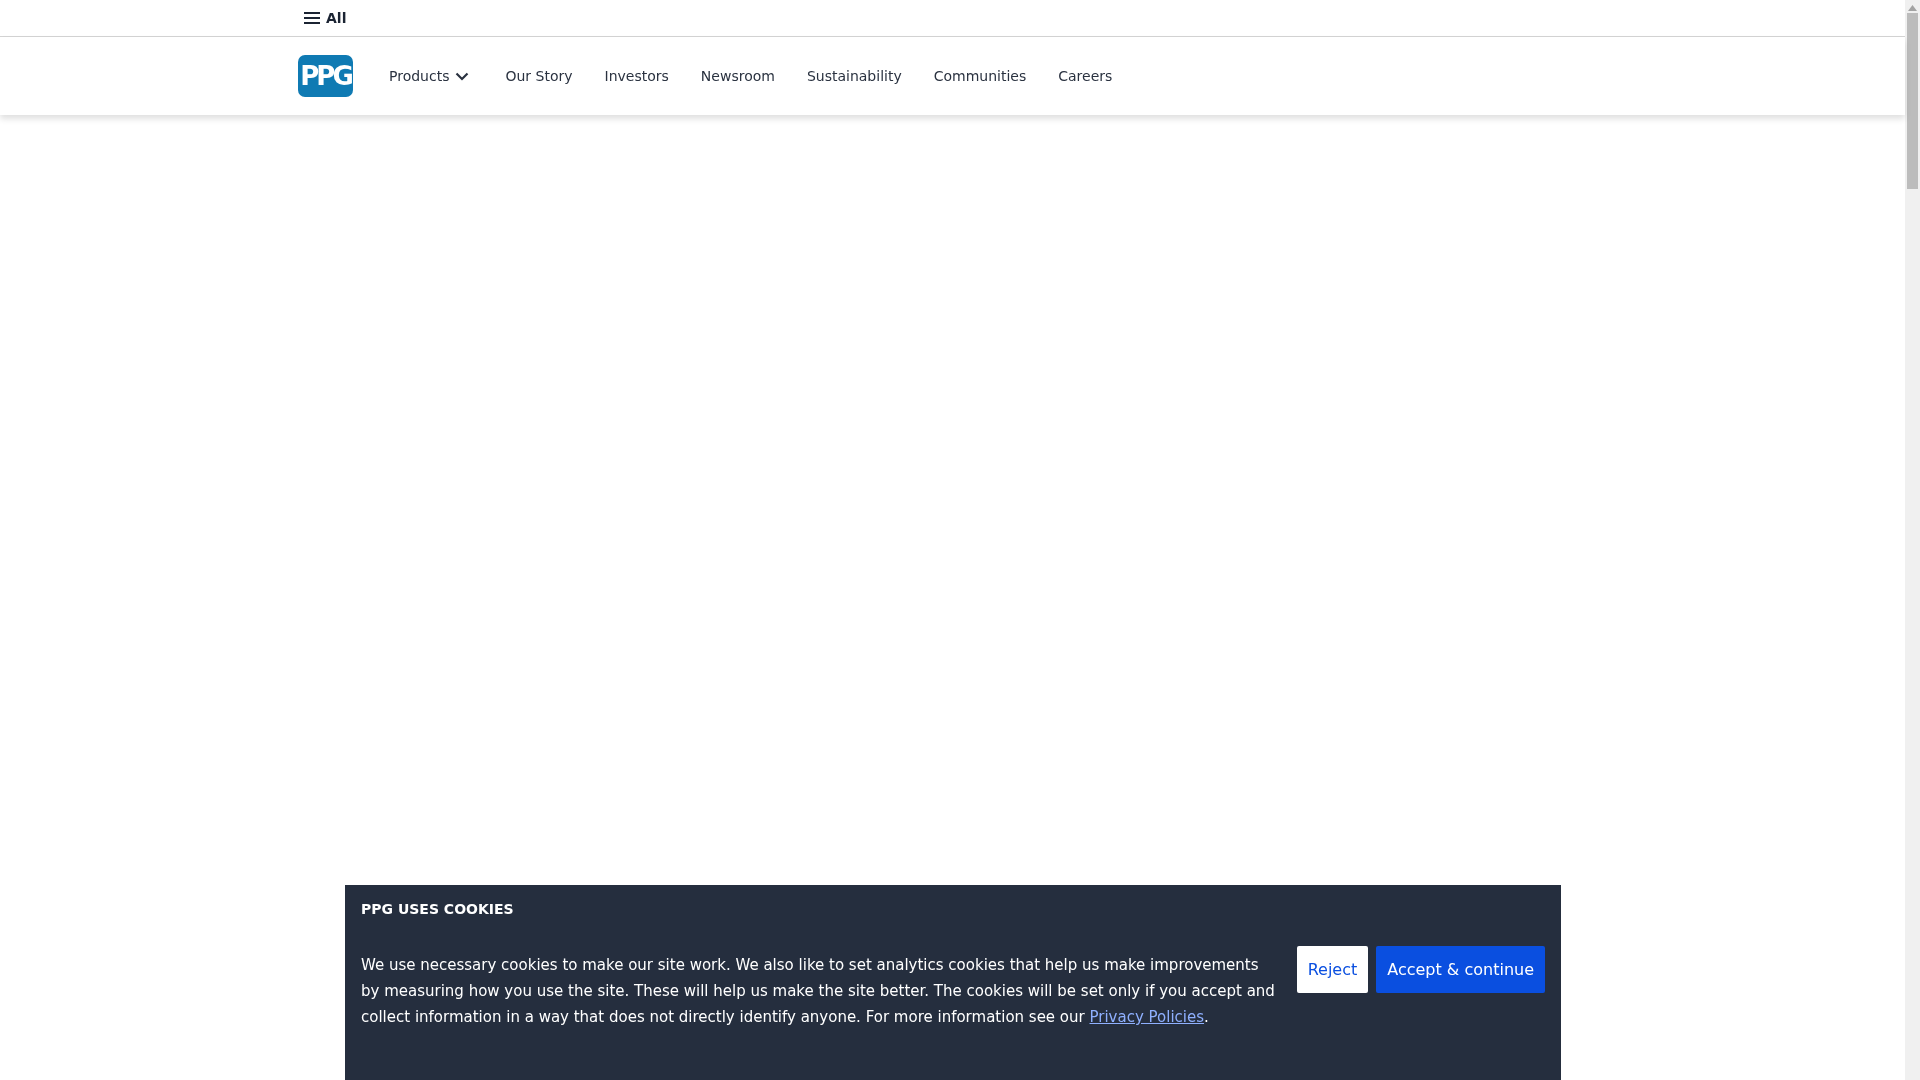  I want to click on nav-link: Investors, so click(636, 76).